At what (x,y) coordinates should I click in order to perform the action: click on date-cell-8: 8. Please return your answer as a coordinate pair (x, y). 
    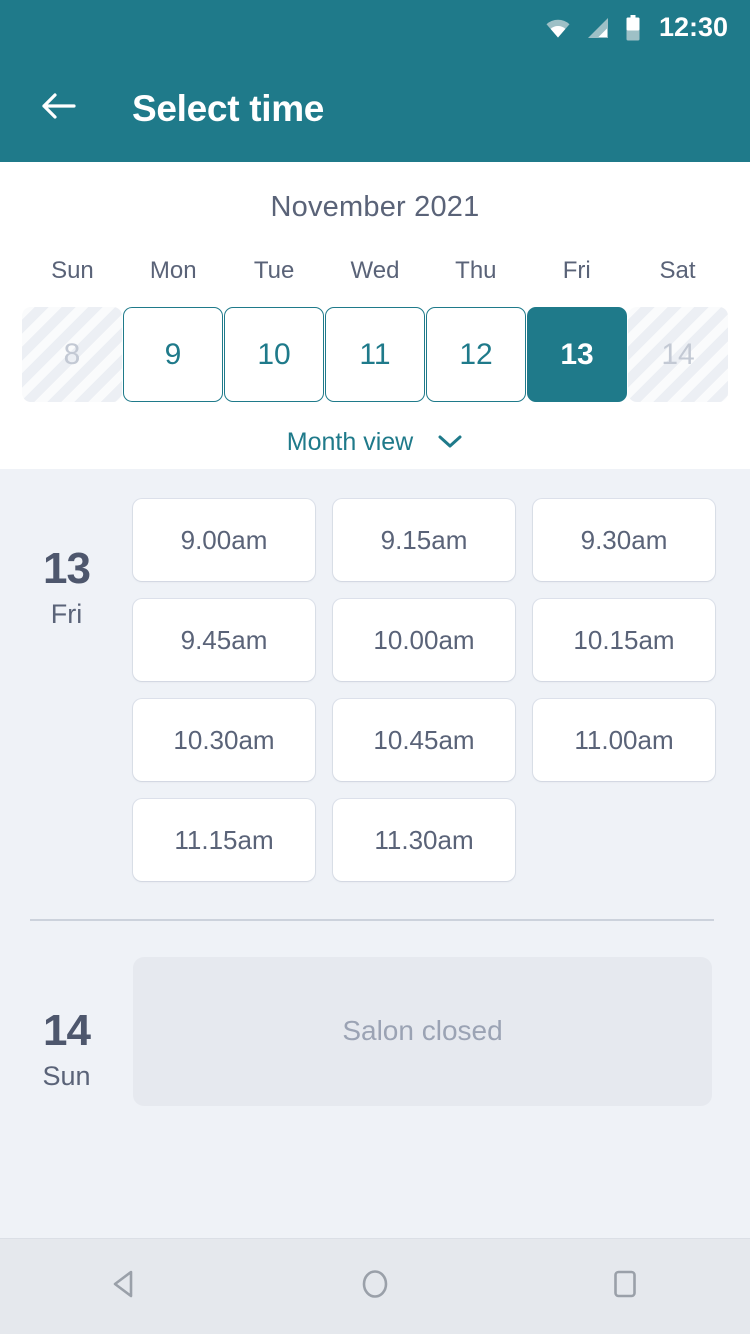
    Looking at the image, I should click on (72, 354).